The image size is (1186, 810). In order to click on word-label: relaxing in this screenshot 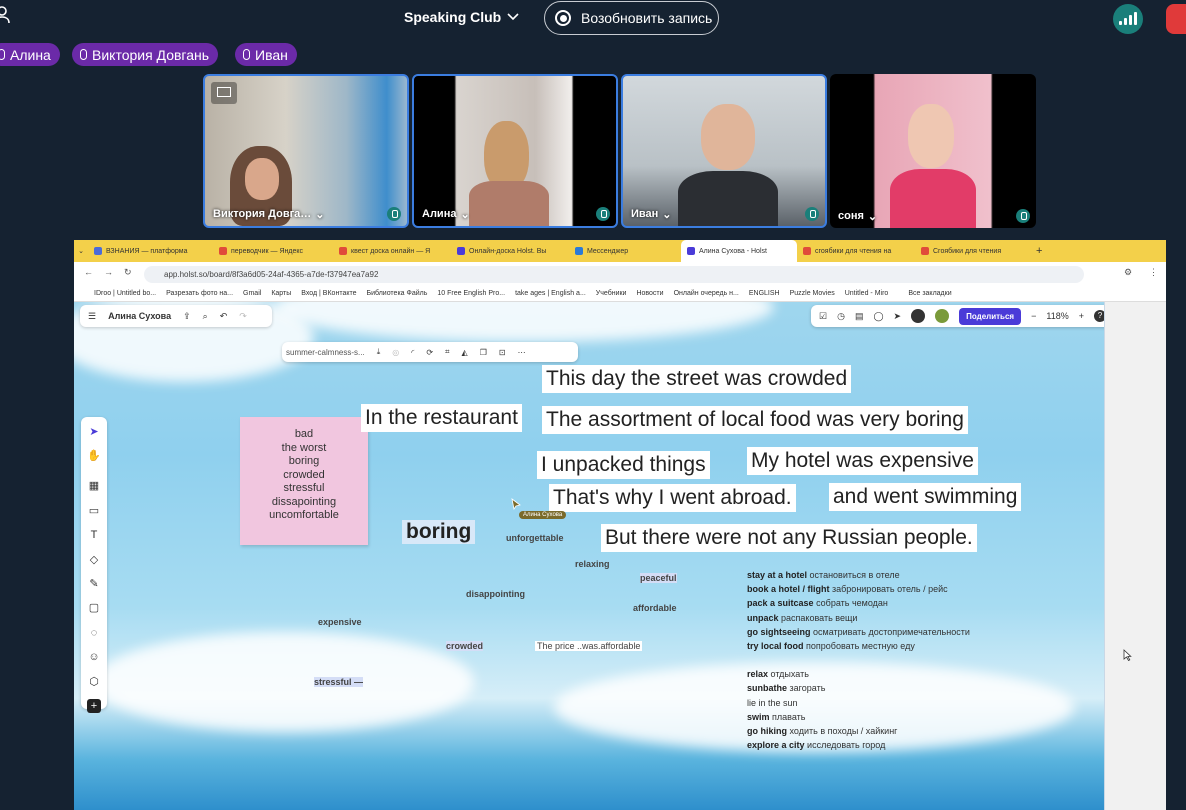, I will do `click(592, 564)`.